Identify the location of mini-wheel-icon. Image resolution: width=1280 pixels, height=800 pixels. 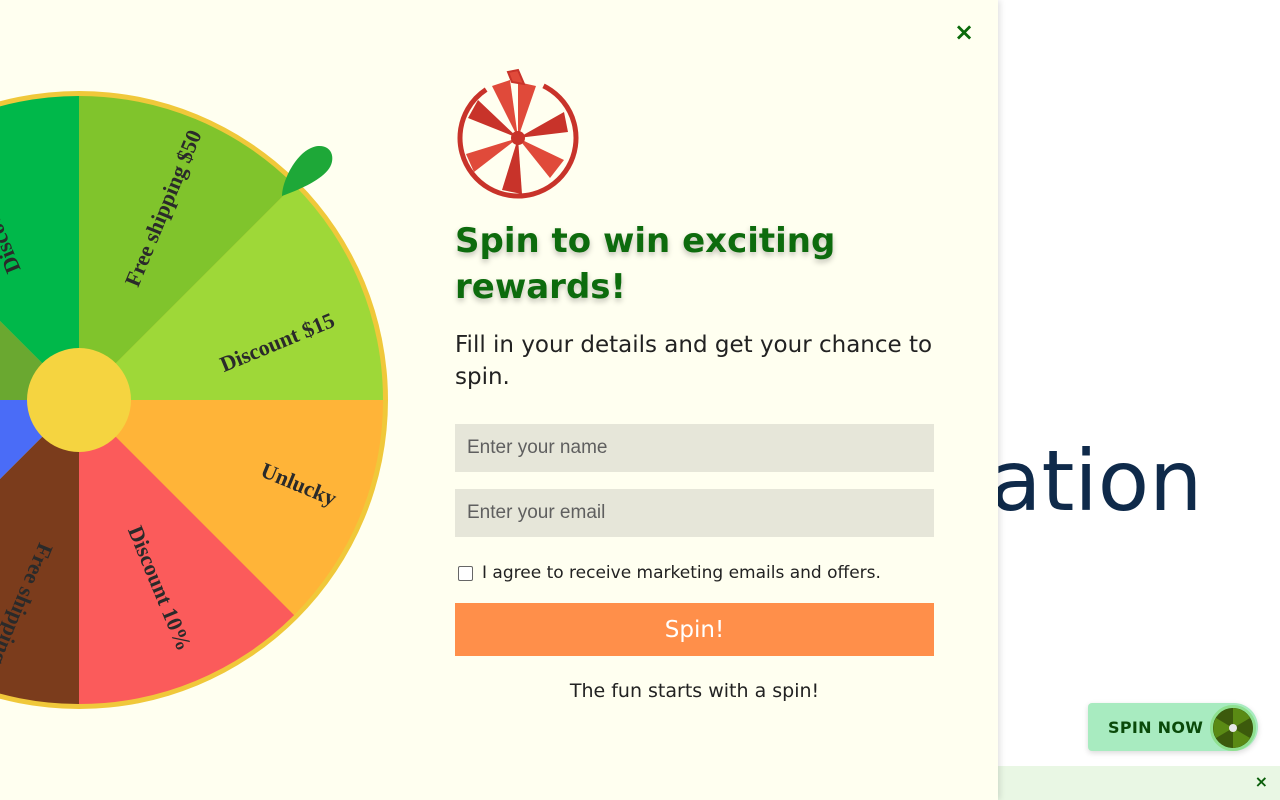
(1233, 728).